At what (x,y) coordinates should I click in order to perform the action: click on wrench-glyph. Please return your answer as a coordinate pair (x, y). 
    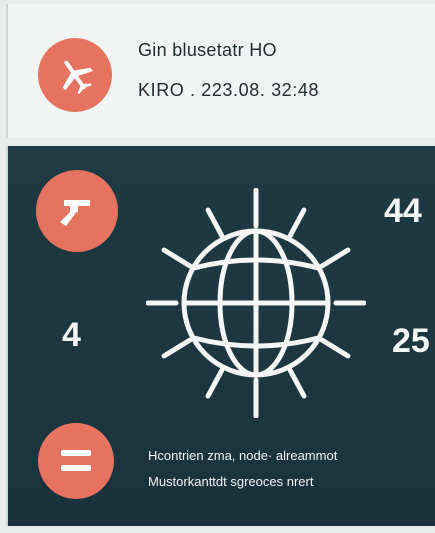
    Looking at the image, I should click on (75, 213).